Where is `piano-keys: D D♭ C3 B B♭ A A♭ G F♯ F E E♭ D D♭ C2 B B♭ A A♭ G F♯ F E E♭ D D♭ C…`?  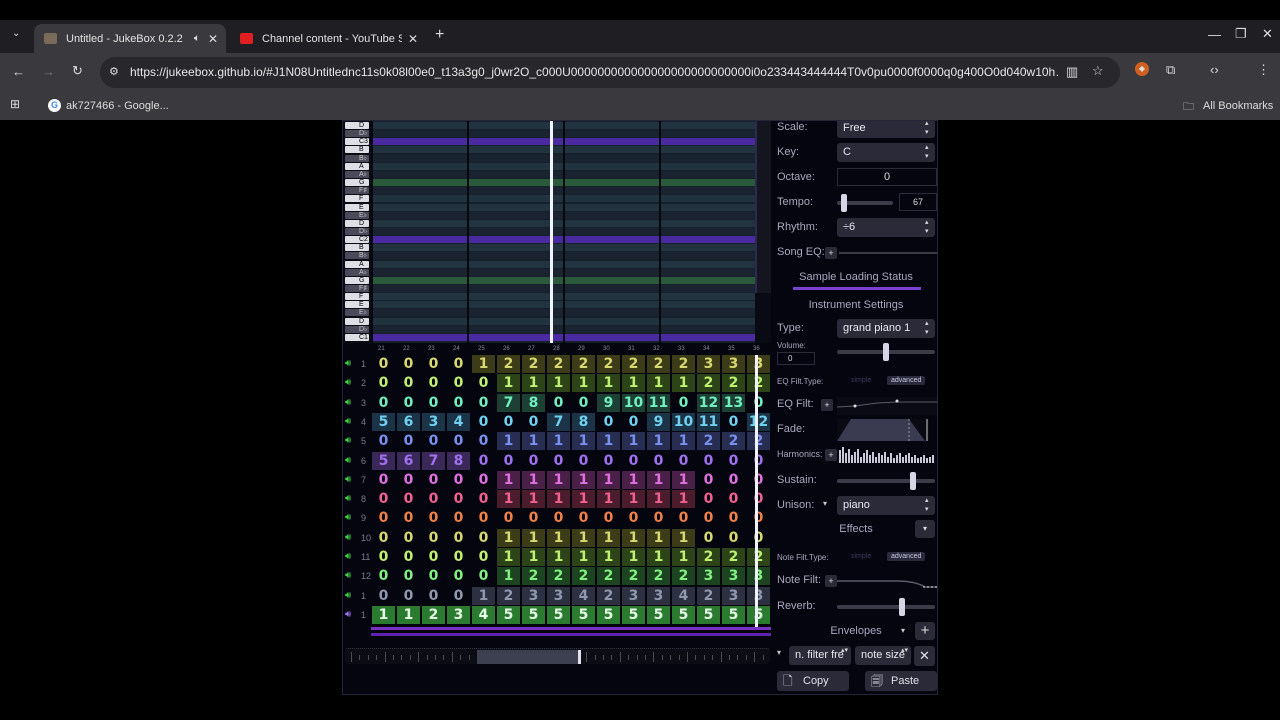 piano-keys: D D♭ C3 B B♭ A A♭ G F♯ F E E♭ D D♭ C2 B B♭ A A♭ G F♯ F E E♭ D D♭ C… is located at coordinates (357, 232).